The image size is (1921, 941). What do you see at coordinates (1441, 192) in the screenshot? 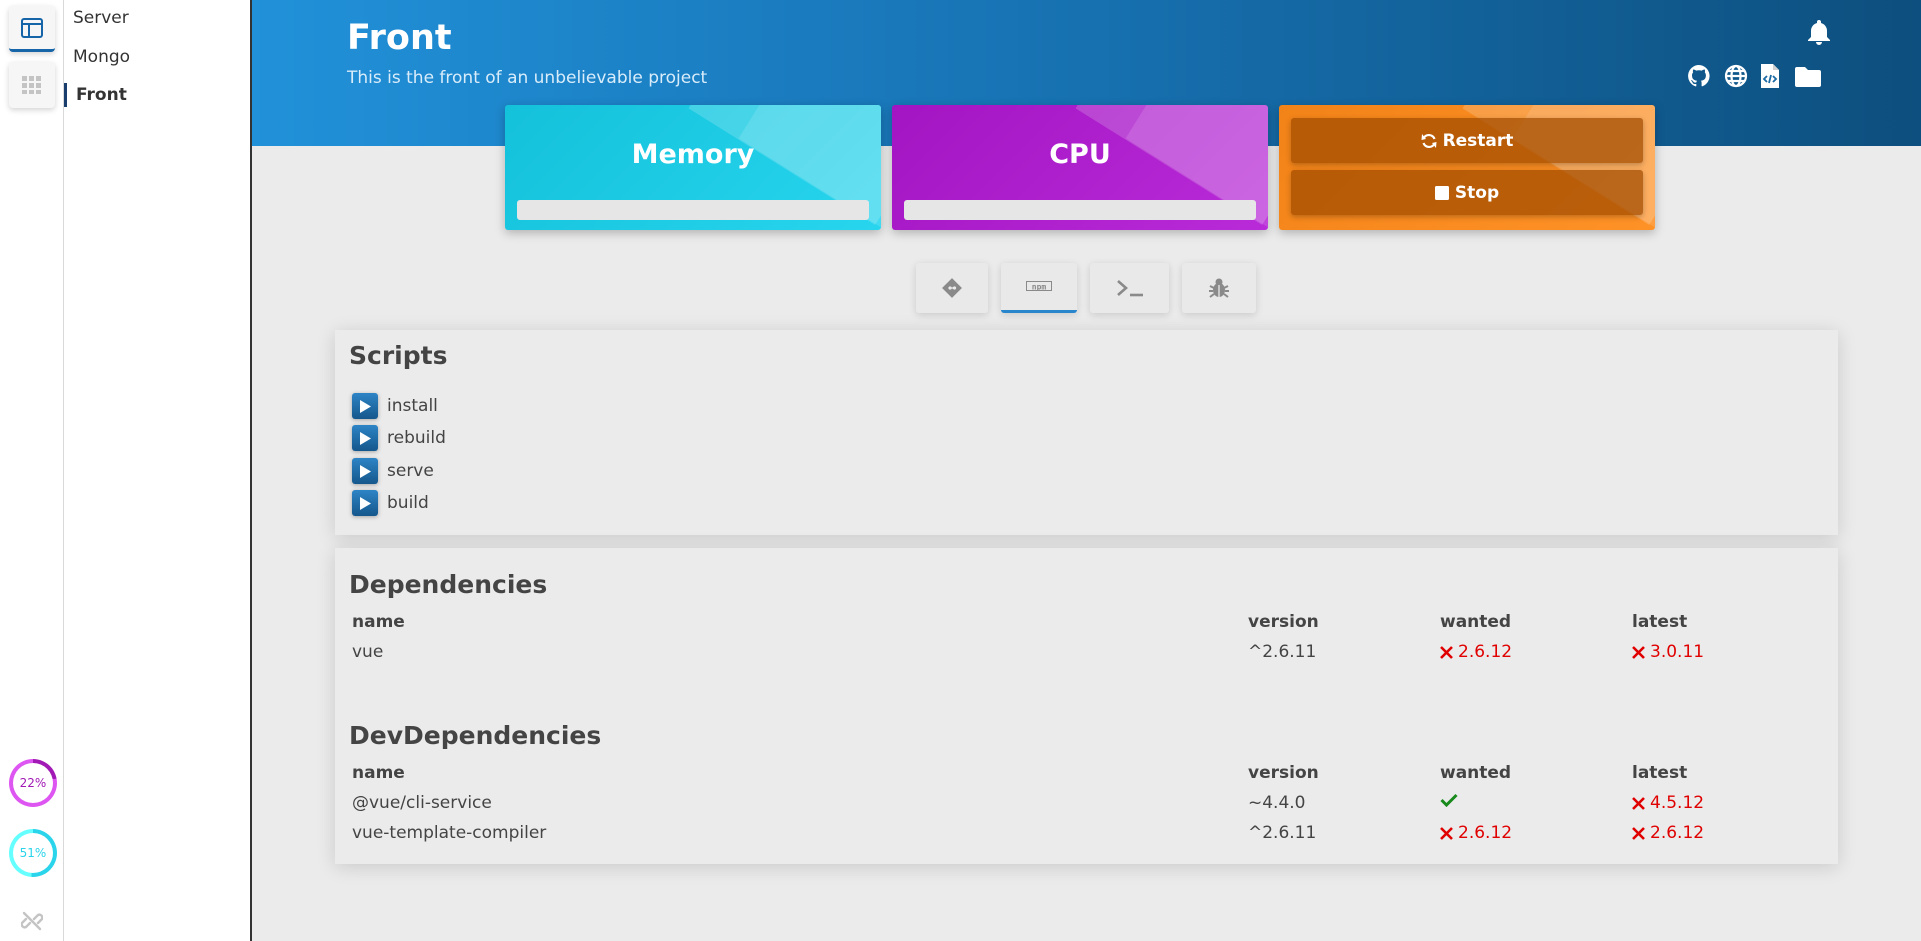
I see `stop-icon` at bounding box center [1441, 192].